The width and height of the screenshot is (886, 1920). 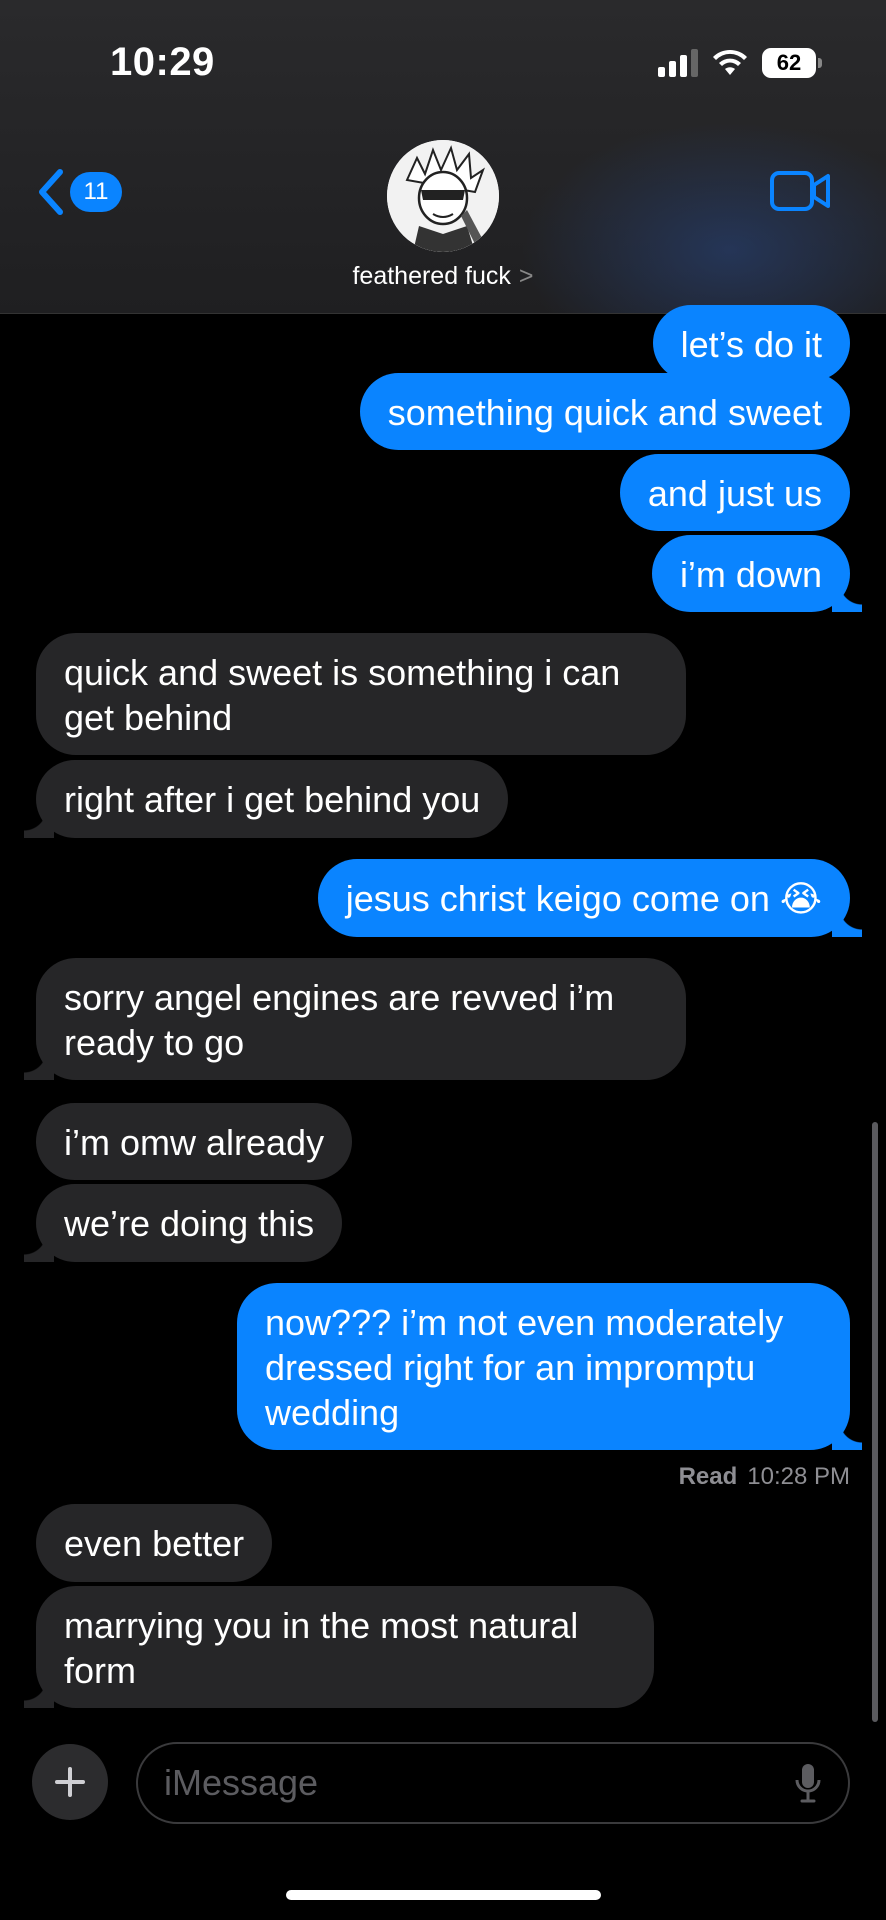 I want to click on scrollbar, so click(x=875, y=1422).